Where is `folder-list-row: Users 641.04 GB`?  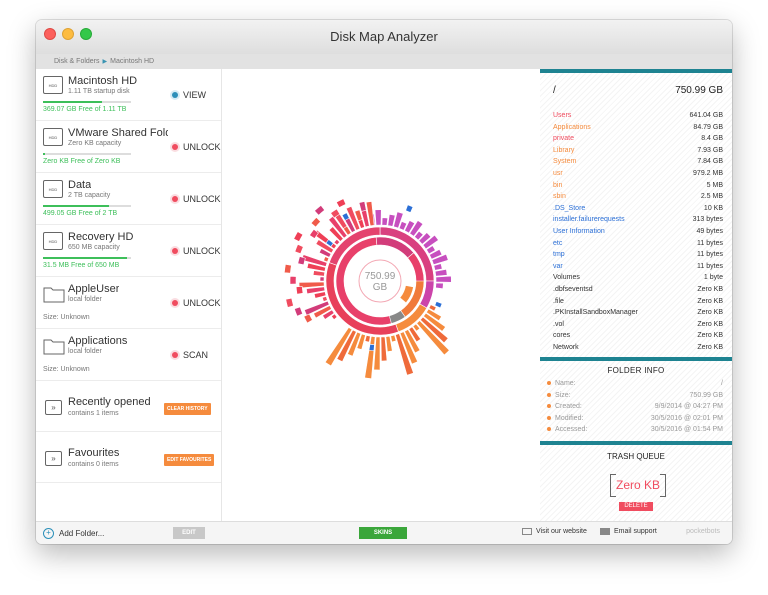 folder-list-row: Users 641.04 GB is located at coordinates (638, 116).